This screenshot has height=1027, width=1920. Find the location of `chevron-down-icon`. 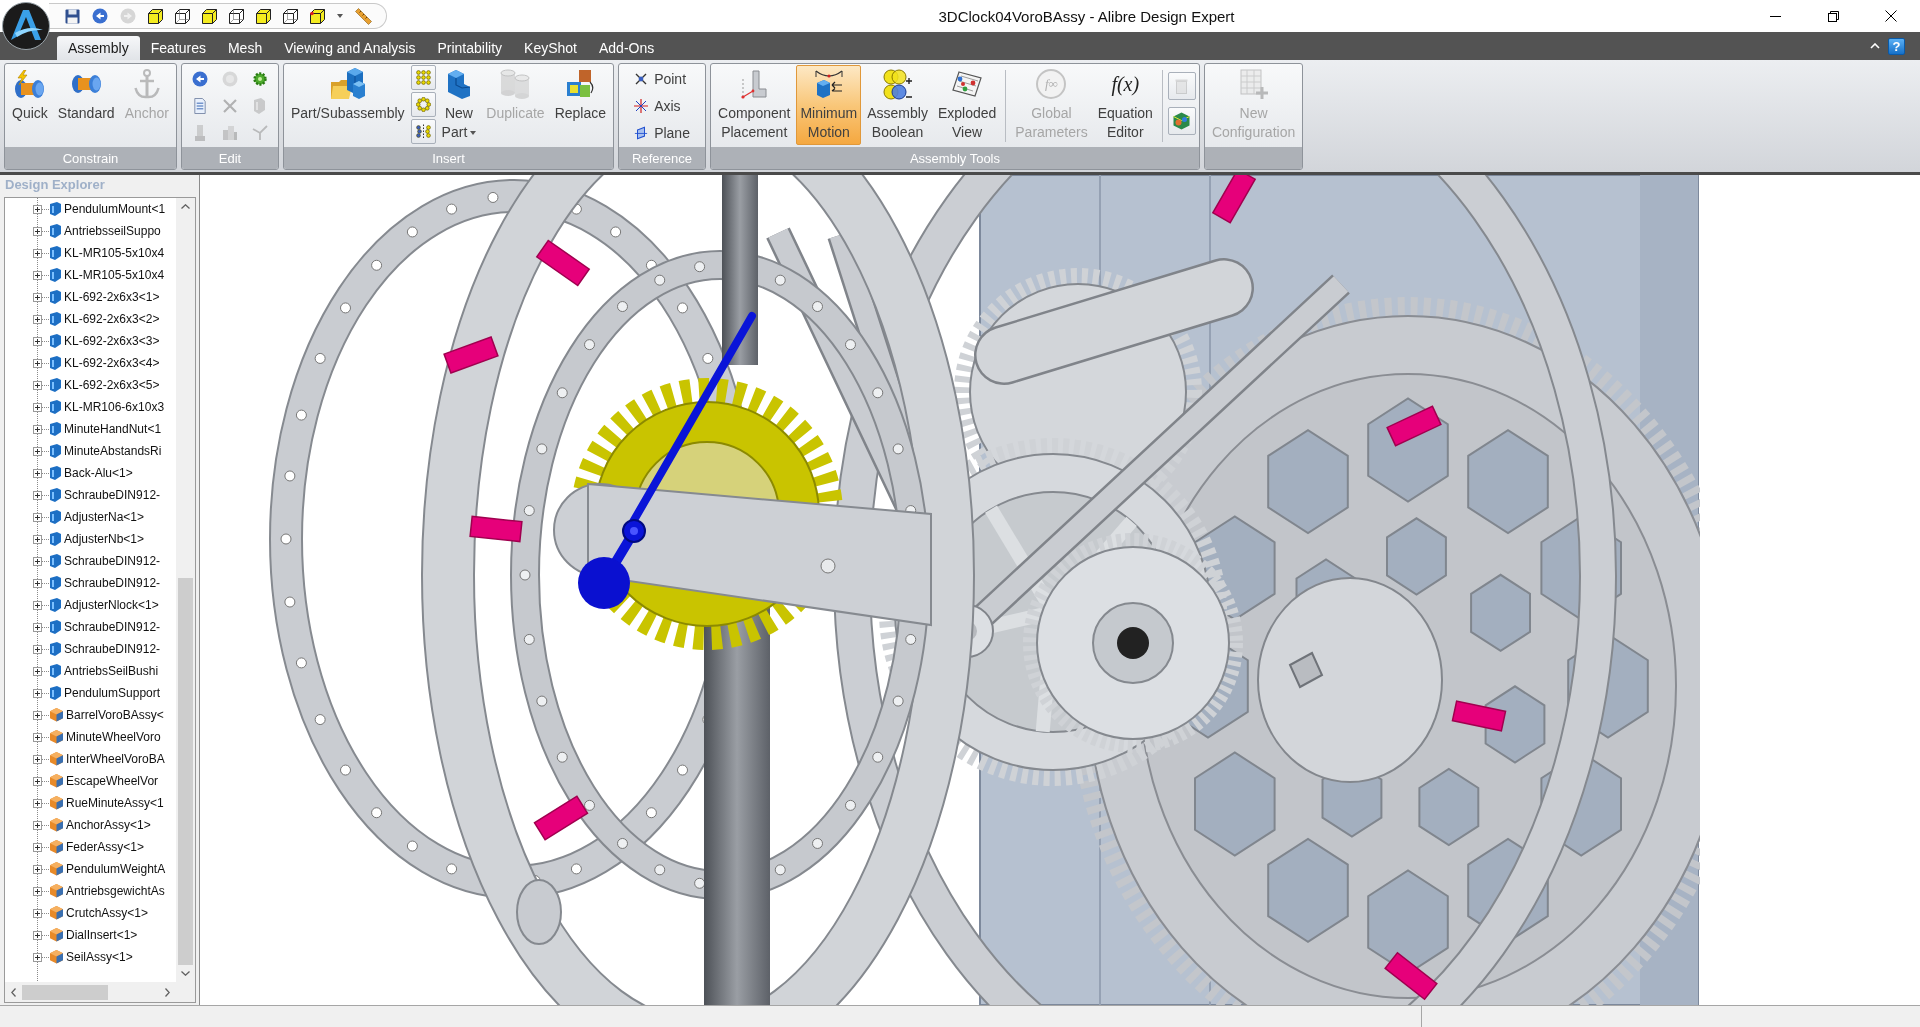

chevron-down-icon is located at coordinates (185, 973).